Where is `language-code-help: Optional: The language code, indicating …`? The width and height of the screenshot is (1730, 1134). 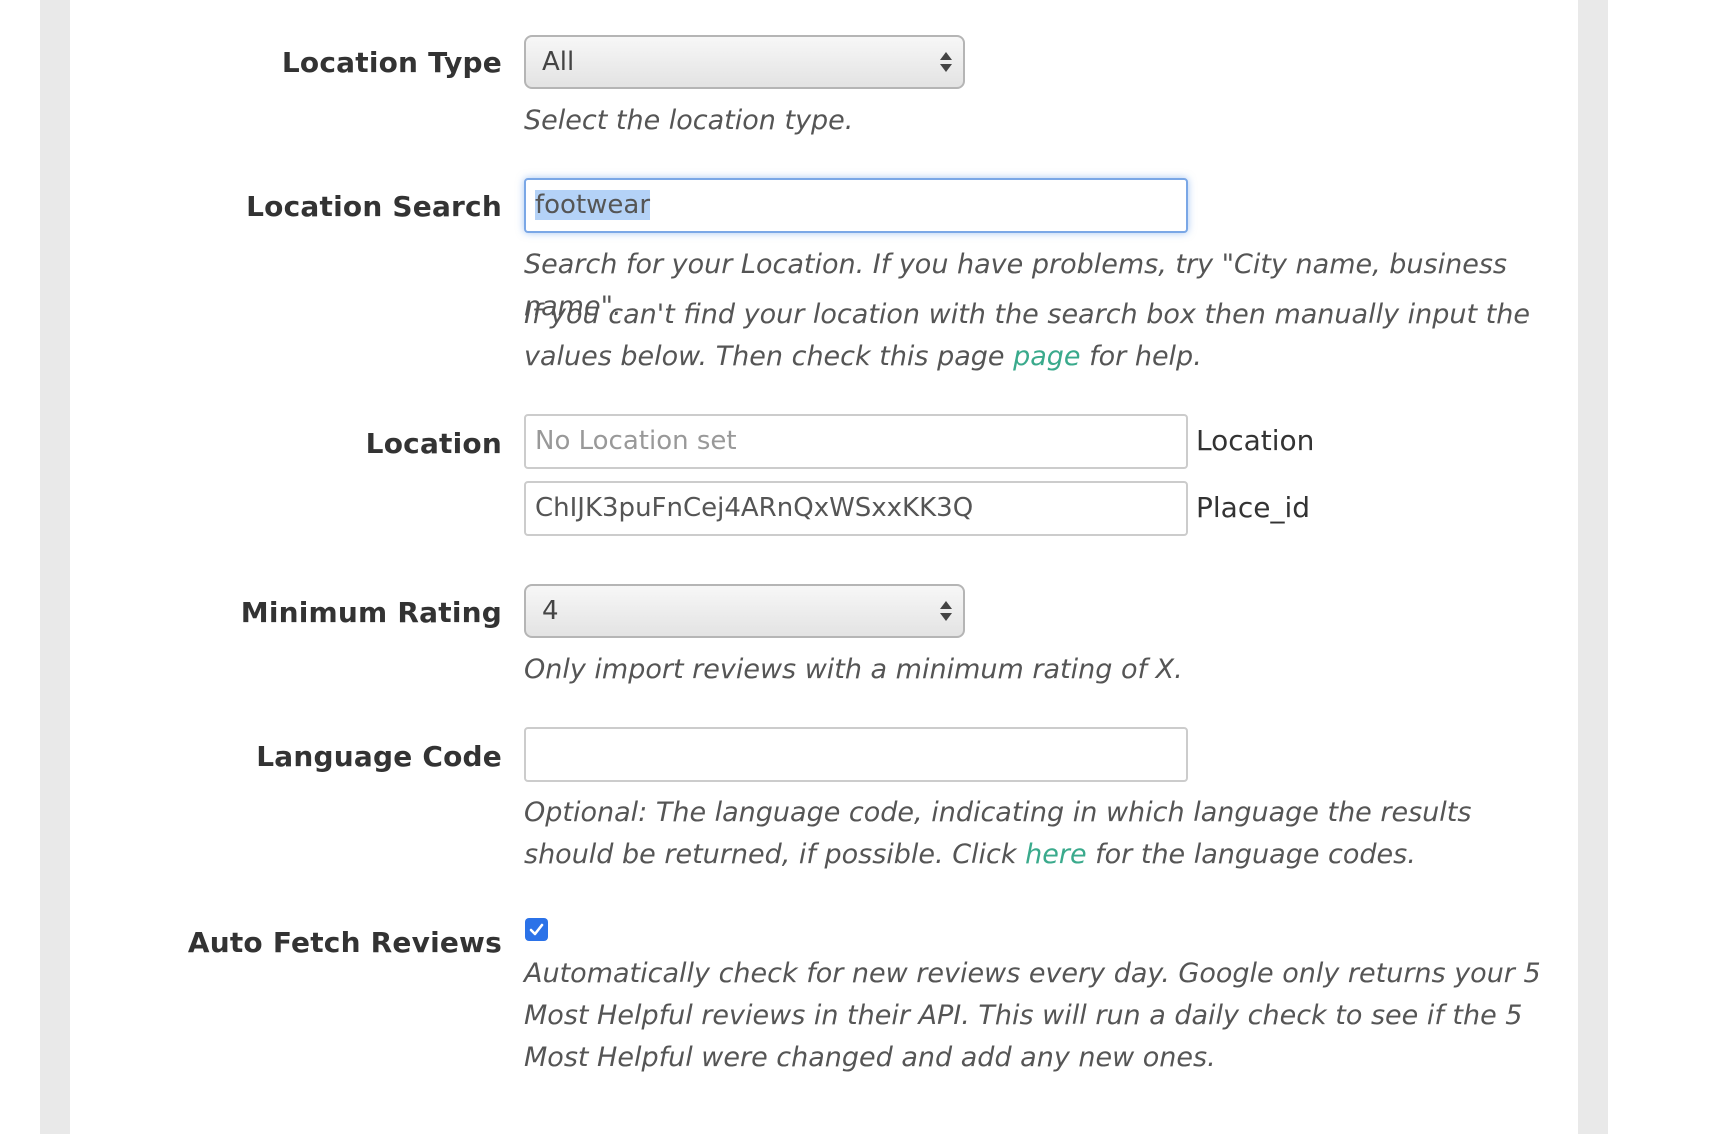 language-code-help: Optional: The language code, indicating … is located at coordinates (998, 833).